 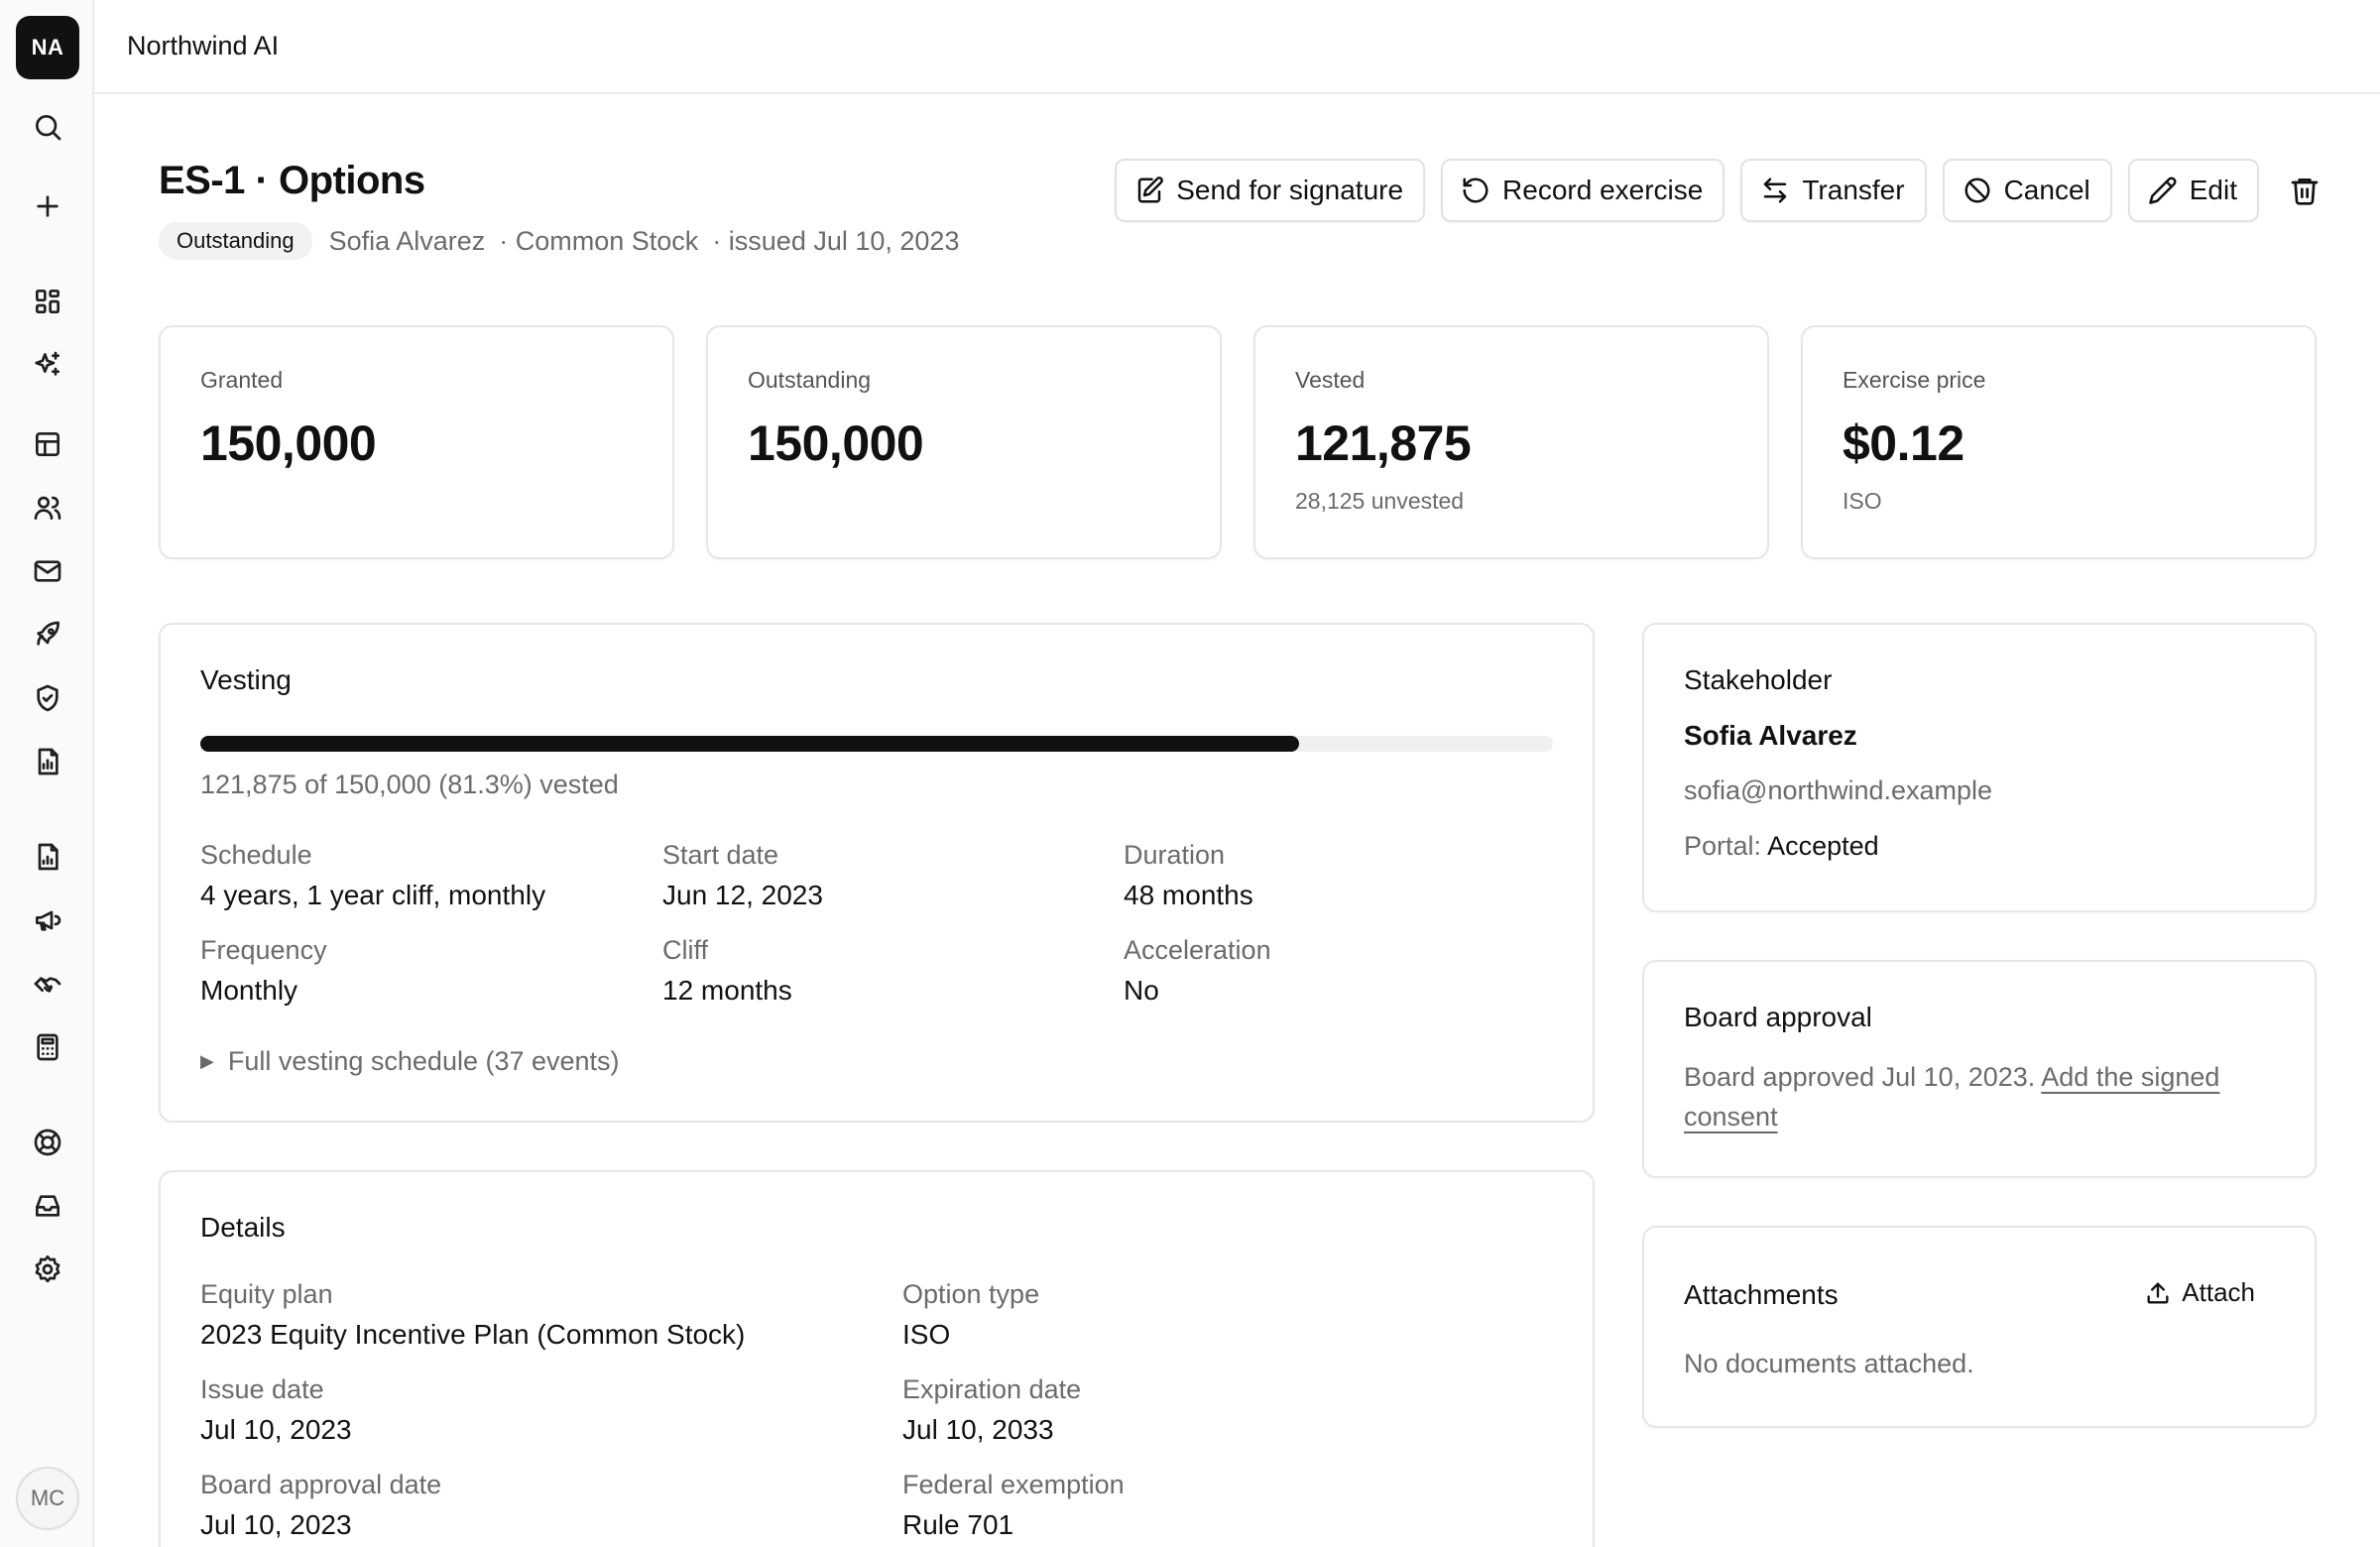 I want to click on federal-exemption-value: Rule 701, so click(x=958, y=1524).